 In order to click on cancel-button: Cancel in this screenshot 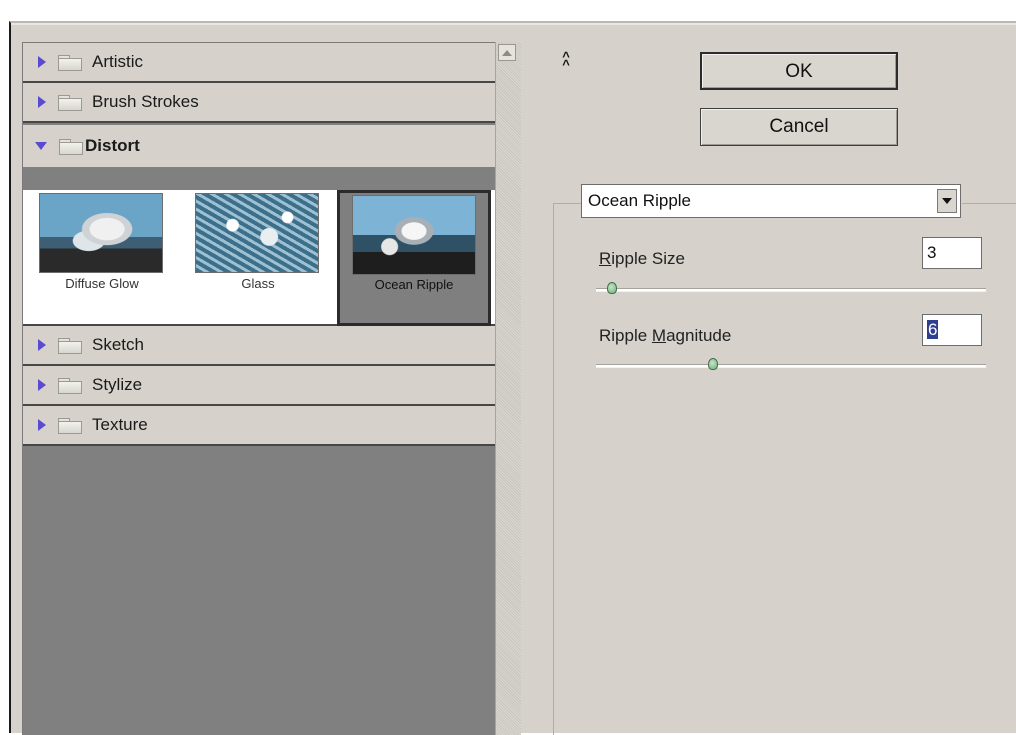, I will do `click(799, 127)`.